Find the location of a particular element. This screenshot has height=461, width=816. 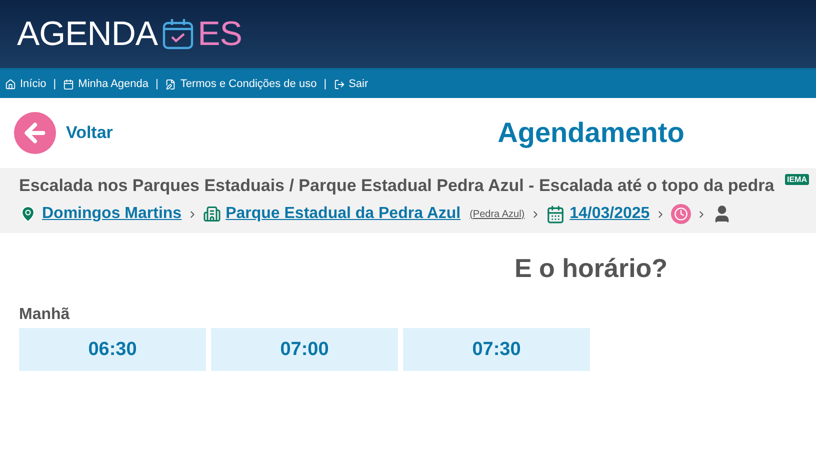

nav-link: Minha Agenda is located at coordinates (105, 84).